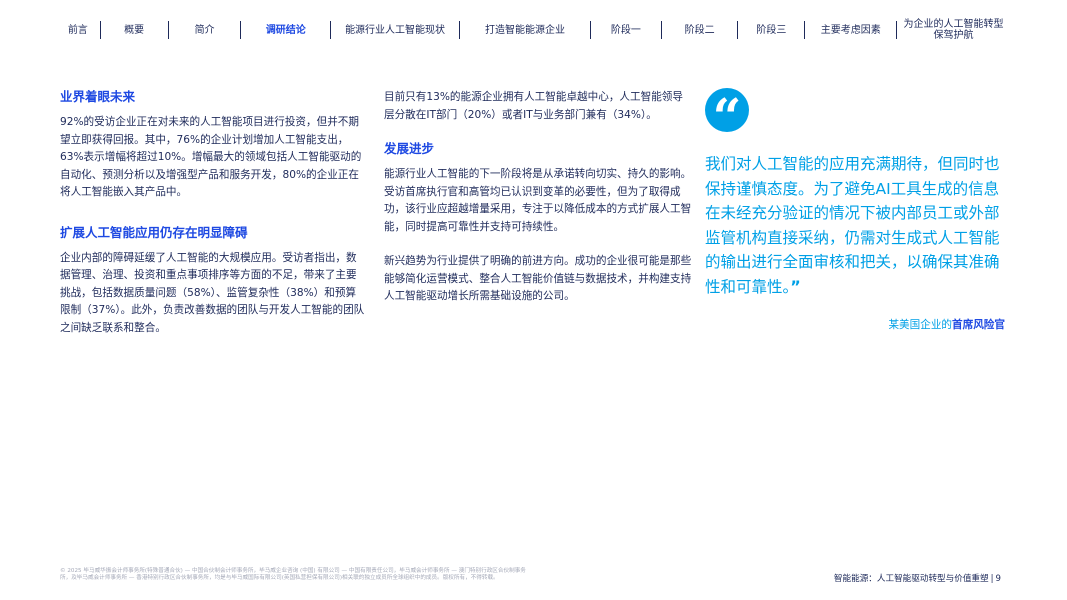  I want to click on nav-item-findings: 调研结论, so click(285, 30).